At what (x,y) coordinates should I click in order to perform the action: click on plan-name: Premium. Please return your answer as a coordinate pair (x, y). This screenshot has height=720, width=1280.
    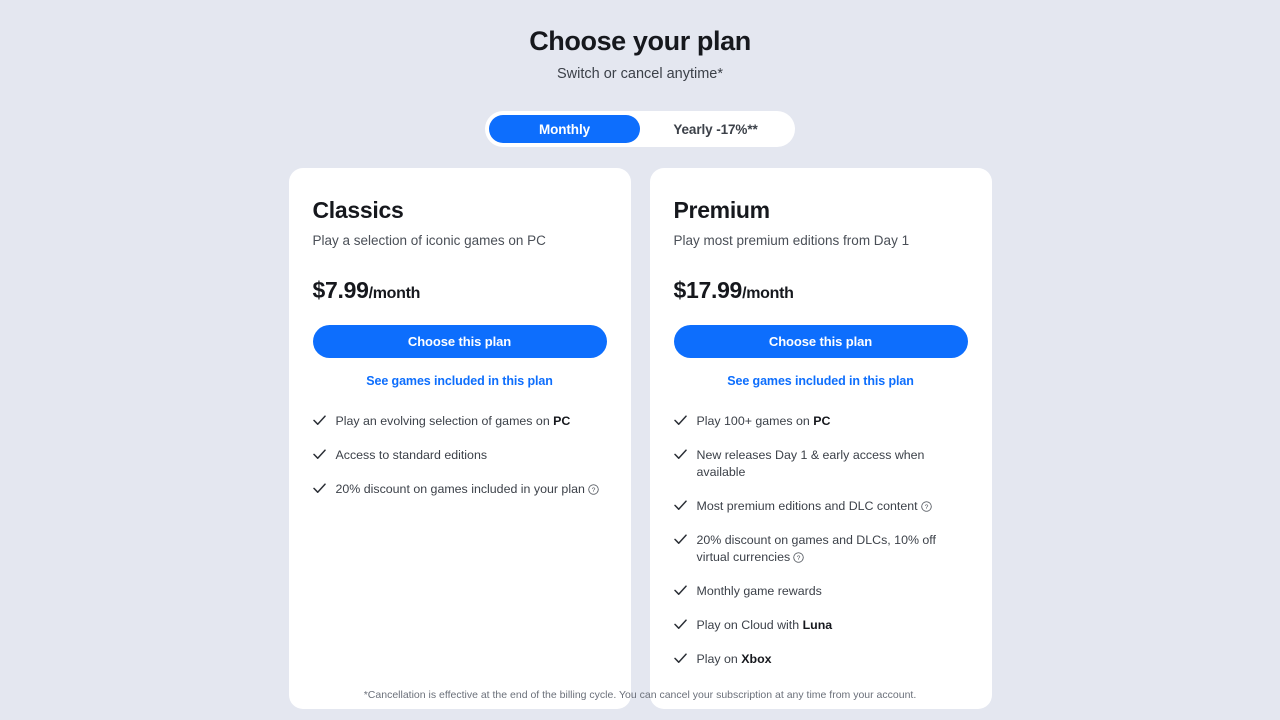
    Looking at the image, I should click on (722, 210).